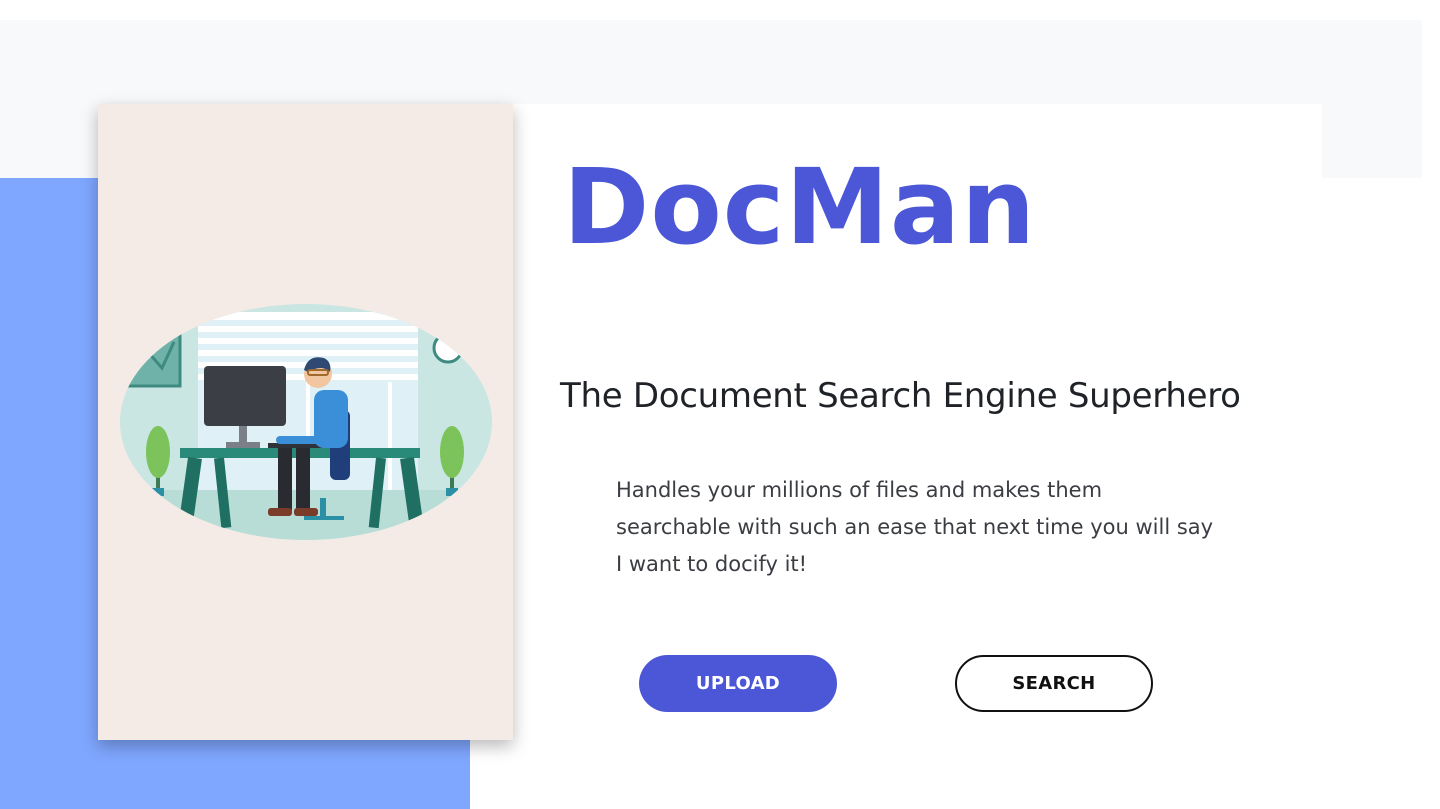  What do you see at coordinates (900, 396) in the screenshot?
I see `hero-tagline: The Document Search Engine Superhero` at bounding box center [900, 396].